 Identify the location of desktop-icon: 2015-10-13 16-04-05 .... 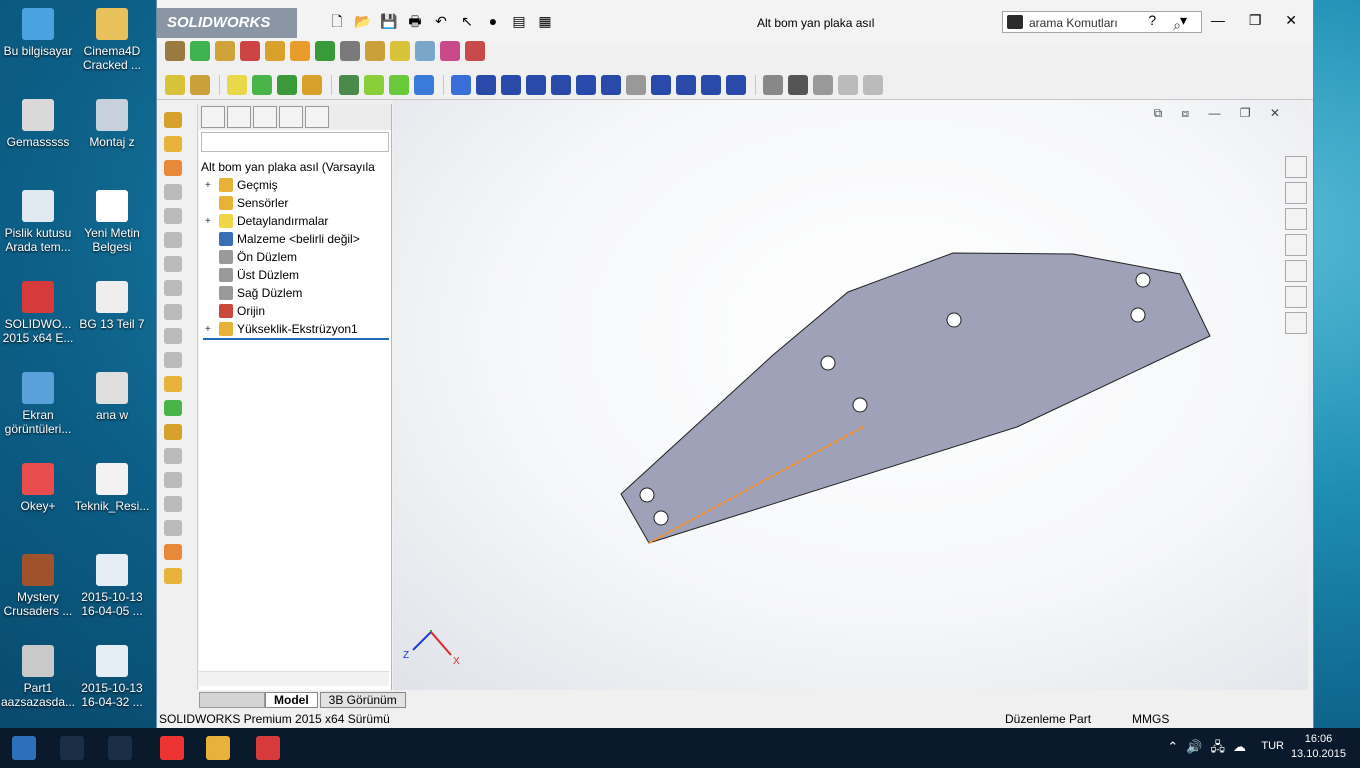
(112, 586).